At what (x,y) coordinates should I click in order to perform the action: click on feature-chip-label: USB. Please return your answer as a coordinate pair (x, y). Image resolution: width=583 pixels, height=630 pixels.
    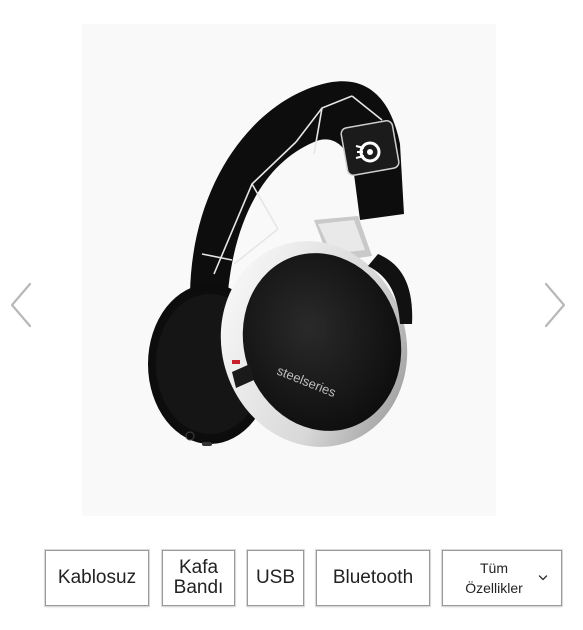
    Looking at the image, I should click on (275, 577).